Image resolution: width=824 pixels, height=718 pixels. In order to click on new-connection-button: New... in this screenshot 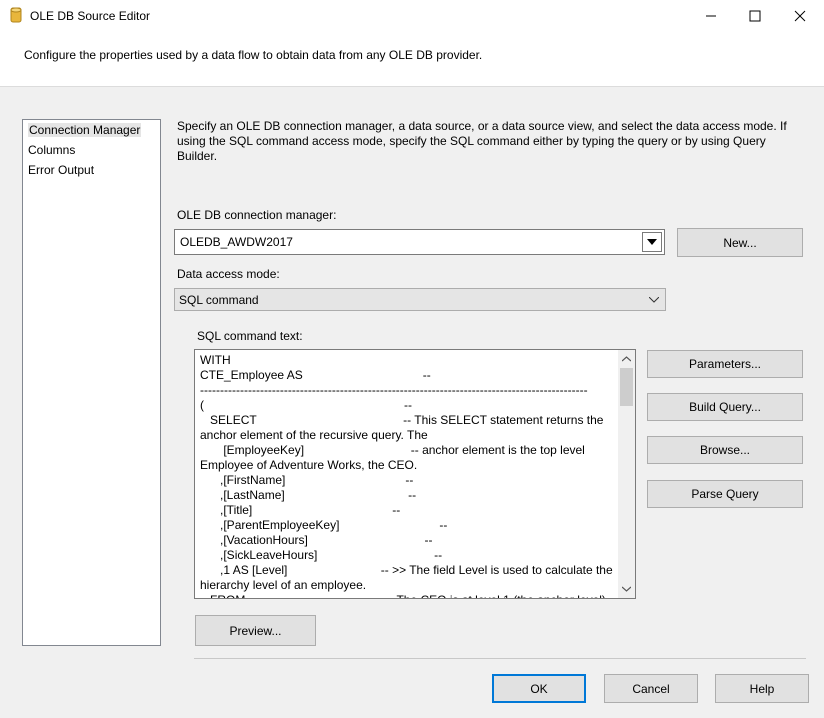, I will do `click(740, 242)`.